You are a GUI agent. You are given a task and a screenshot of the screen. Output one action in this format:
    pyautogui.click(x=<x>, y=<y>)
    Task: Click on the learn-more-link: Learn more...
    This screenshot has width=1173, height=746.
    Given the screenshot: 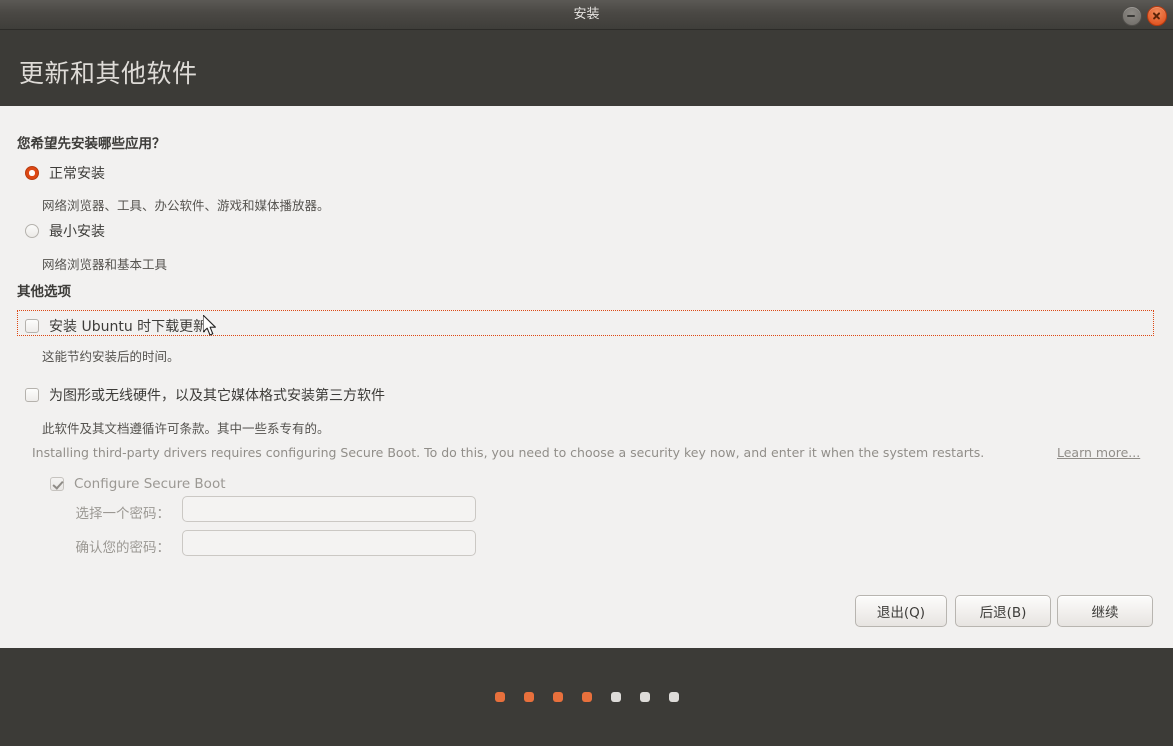 What is the action you would take?
    pyautogui.click(x=1098, y=452)
    